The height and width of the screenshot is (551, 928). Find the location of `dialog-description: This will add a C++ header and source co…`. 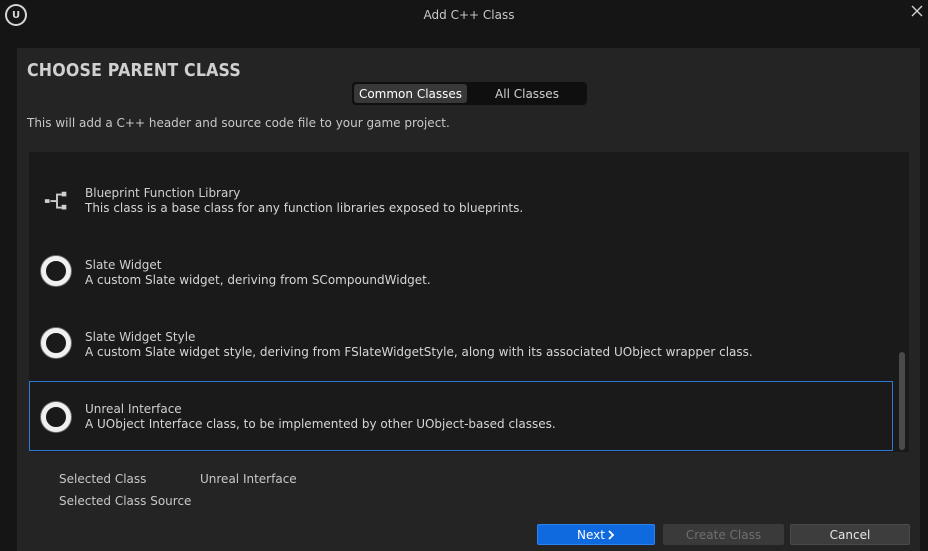

dialog-description: This will add a C++ header and source co… is located at coordinates (238, 123).